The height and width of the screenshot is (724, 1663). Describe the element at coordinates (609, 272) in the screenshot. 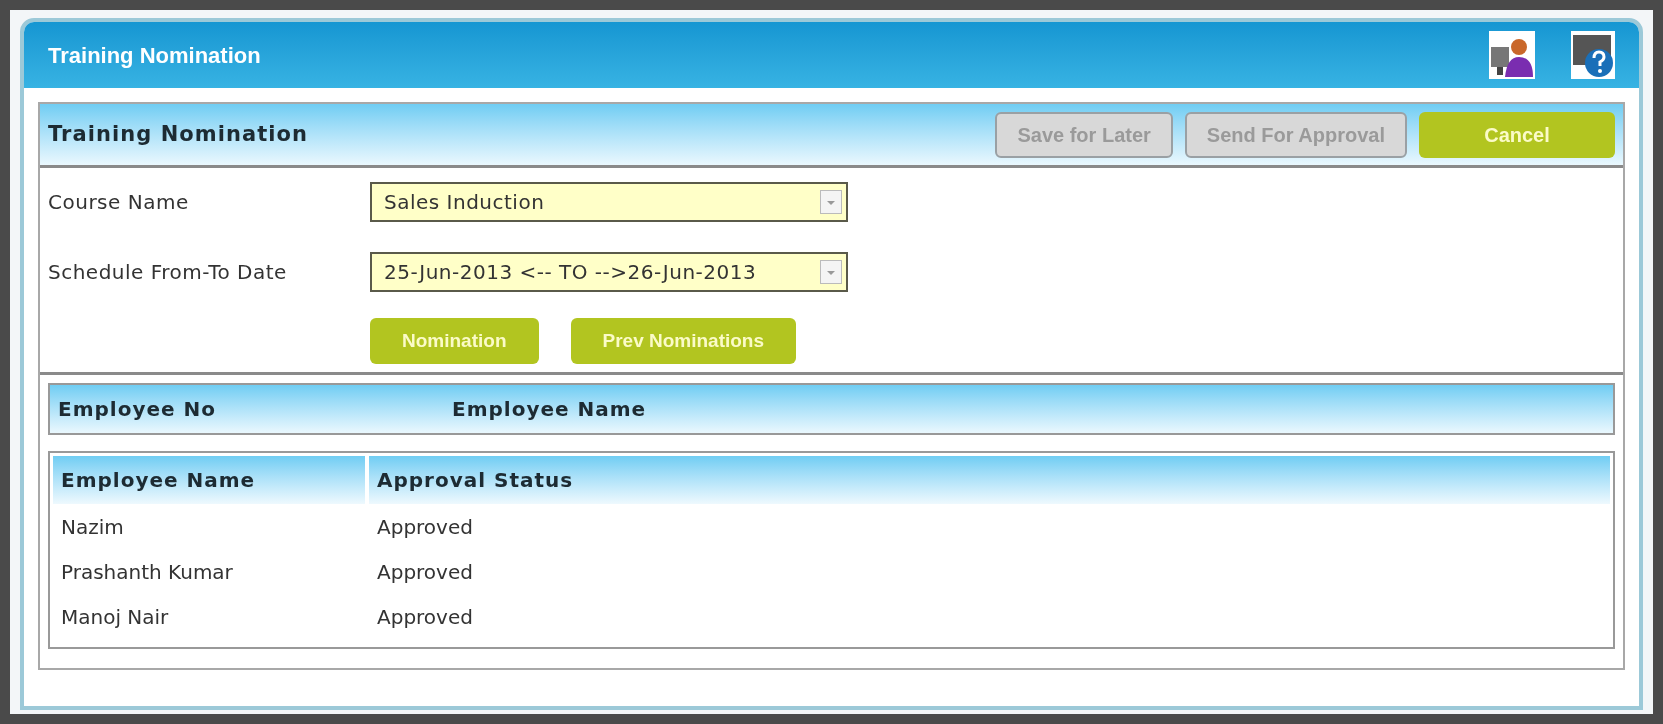

I see `dropdown-field: 25-Jun-2013 <-- TO -->26-Jun-2013` at that location.